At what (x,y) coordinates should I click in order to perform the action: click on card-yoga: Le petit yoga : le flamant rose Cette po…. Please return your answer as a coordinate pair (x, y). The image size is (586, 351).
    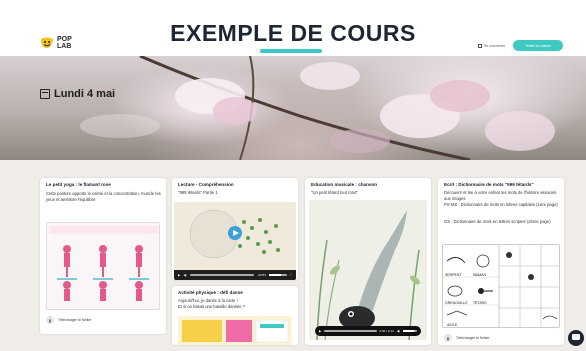
    Looking at the image, I should click on (103, 256).